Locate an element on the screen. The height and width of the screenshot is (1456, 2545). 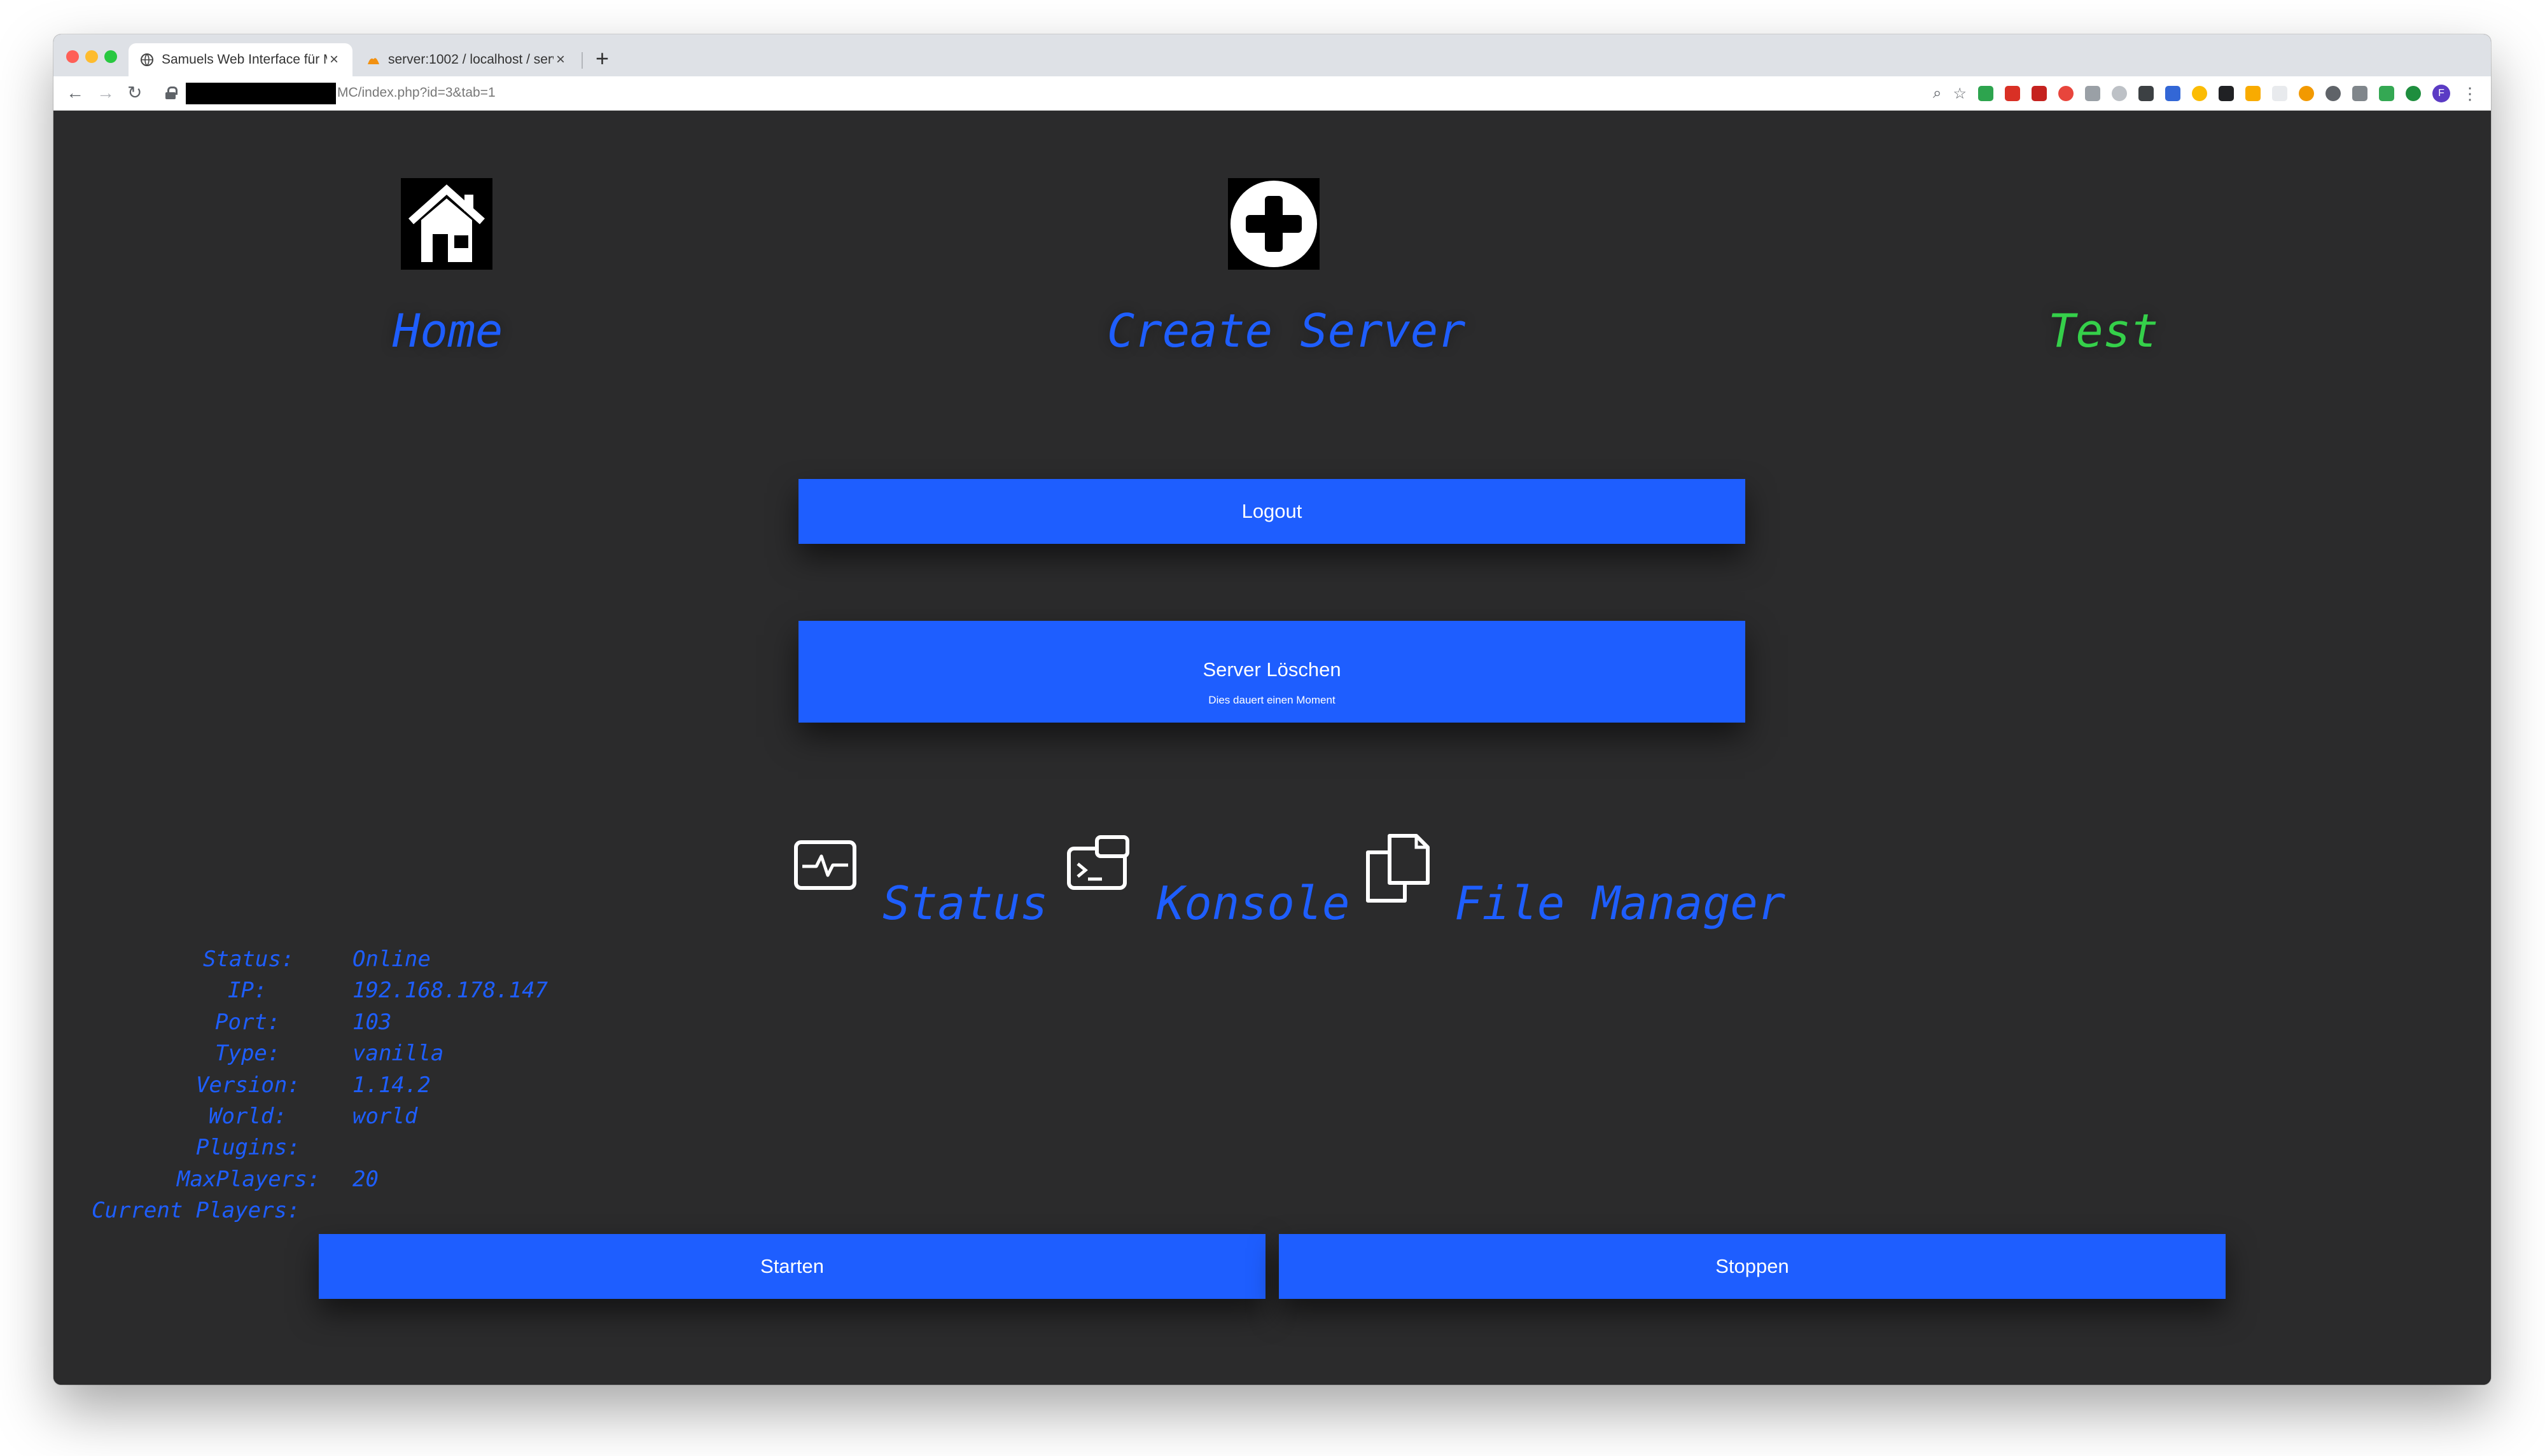
profile-avatar: F is located at coordinates (2441, 93).